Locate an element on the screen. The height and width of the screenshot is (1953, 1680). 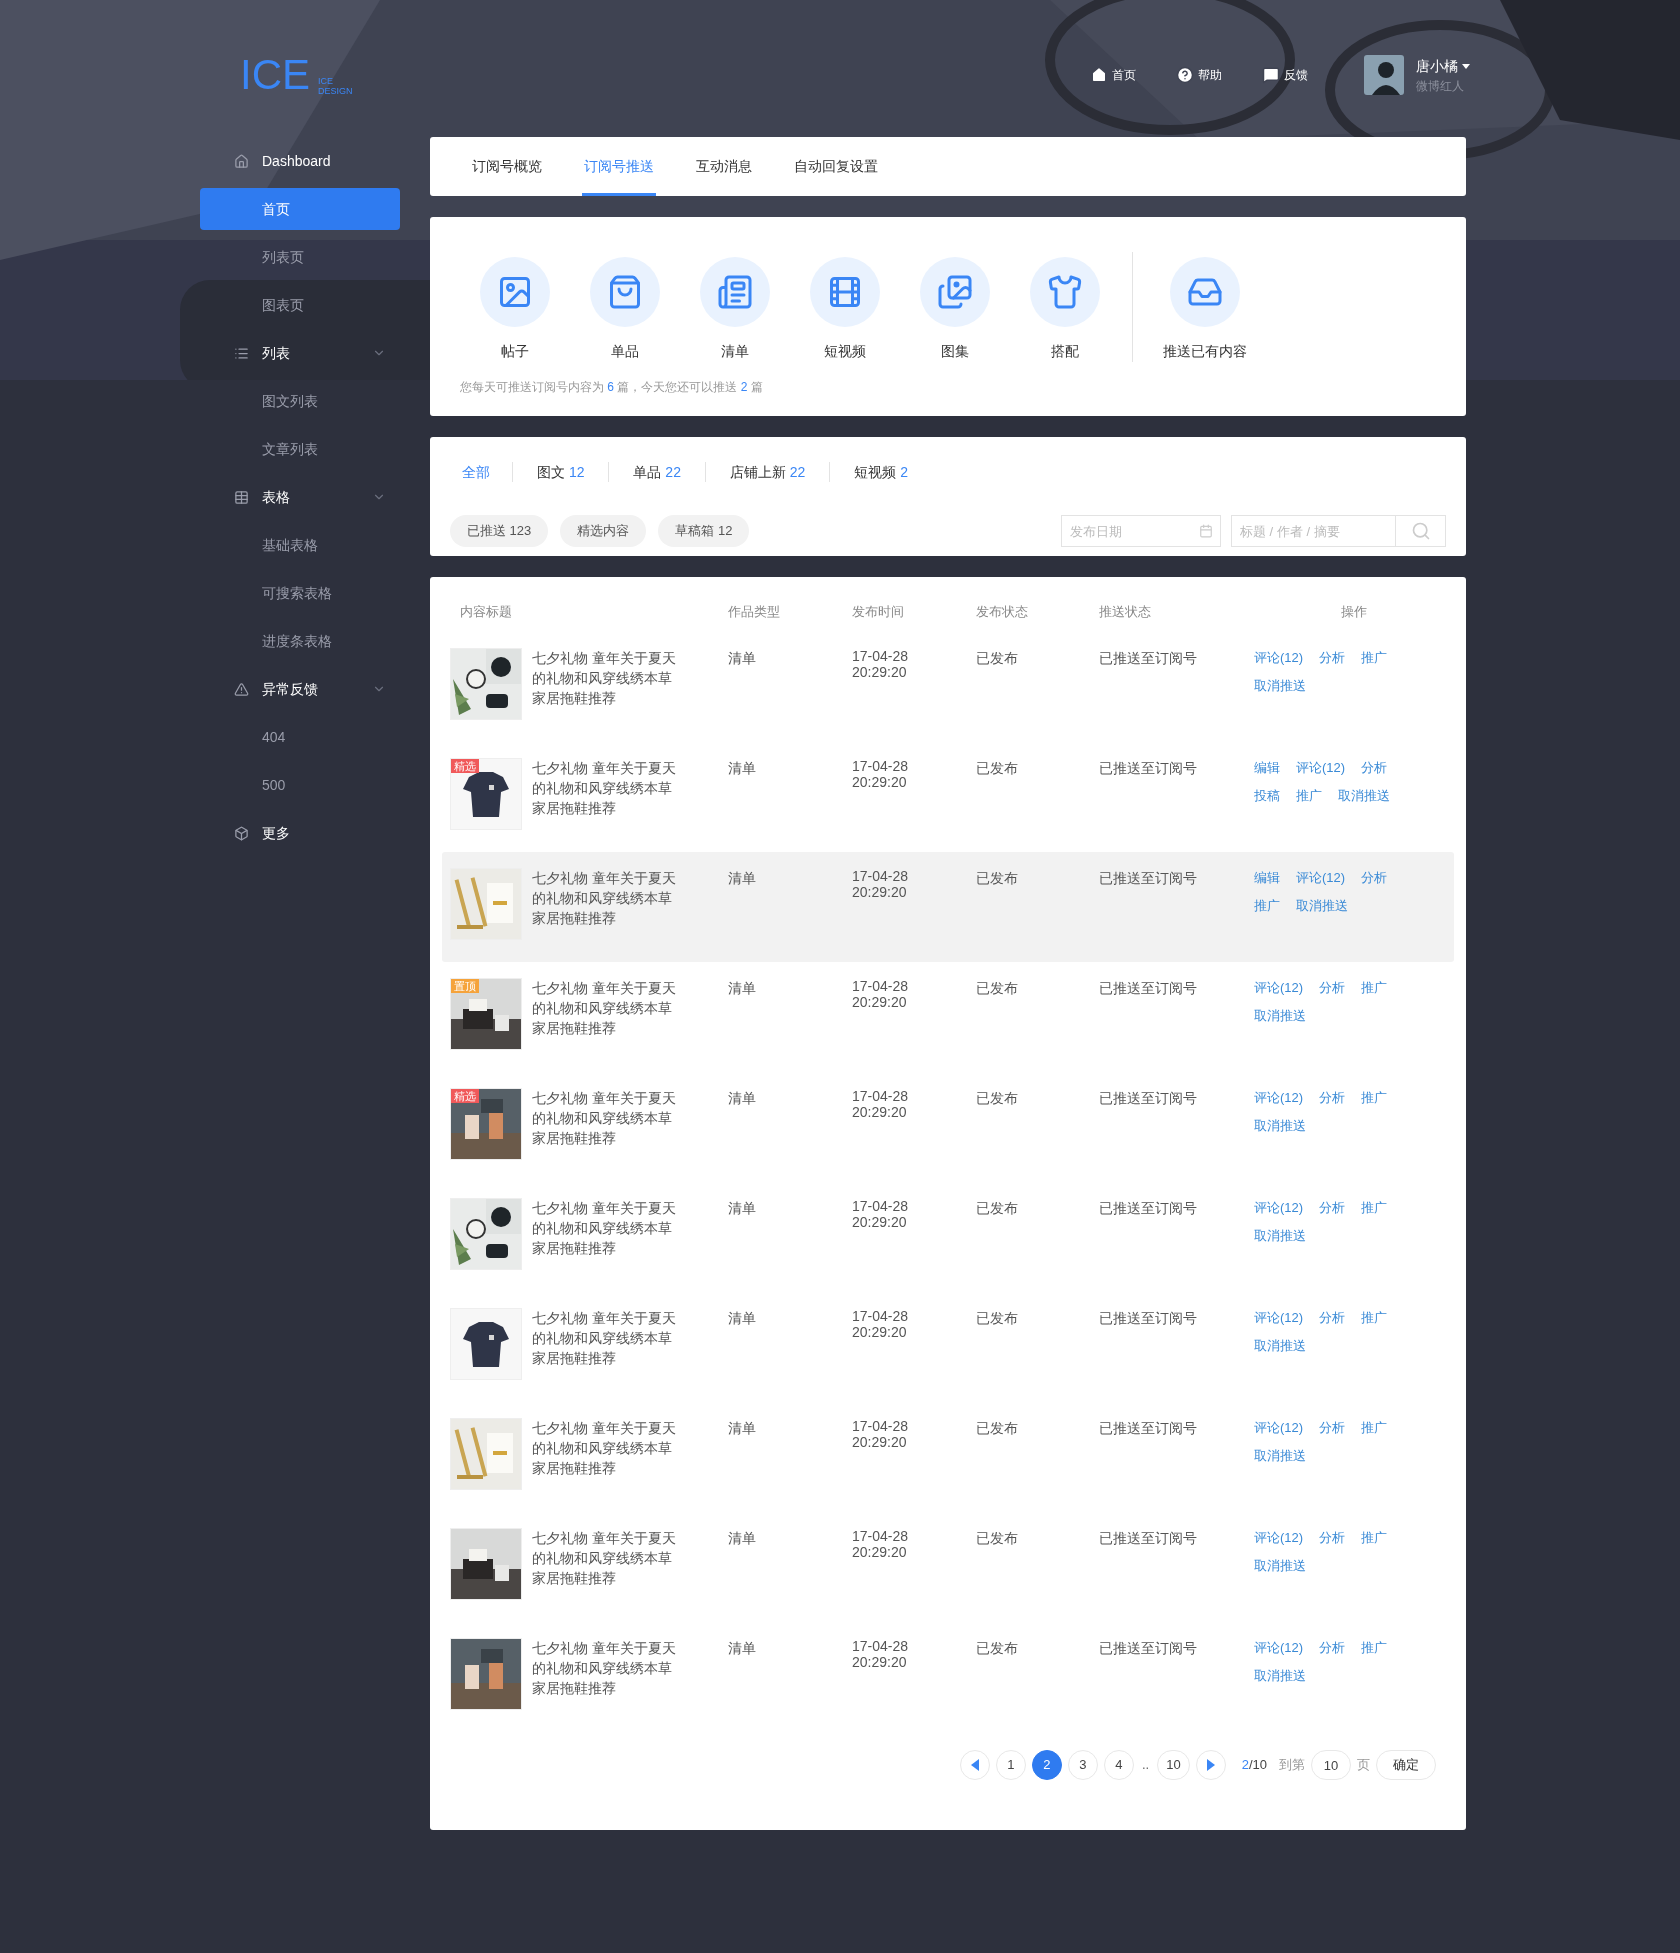
sidebar-group: 表格 is located at coordinates (300, 497).